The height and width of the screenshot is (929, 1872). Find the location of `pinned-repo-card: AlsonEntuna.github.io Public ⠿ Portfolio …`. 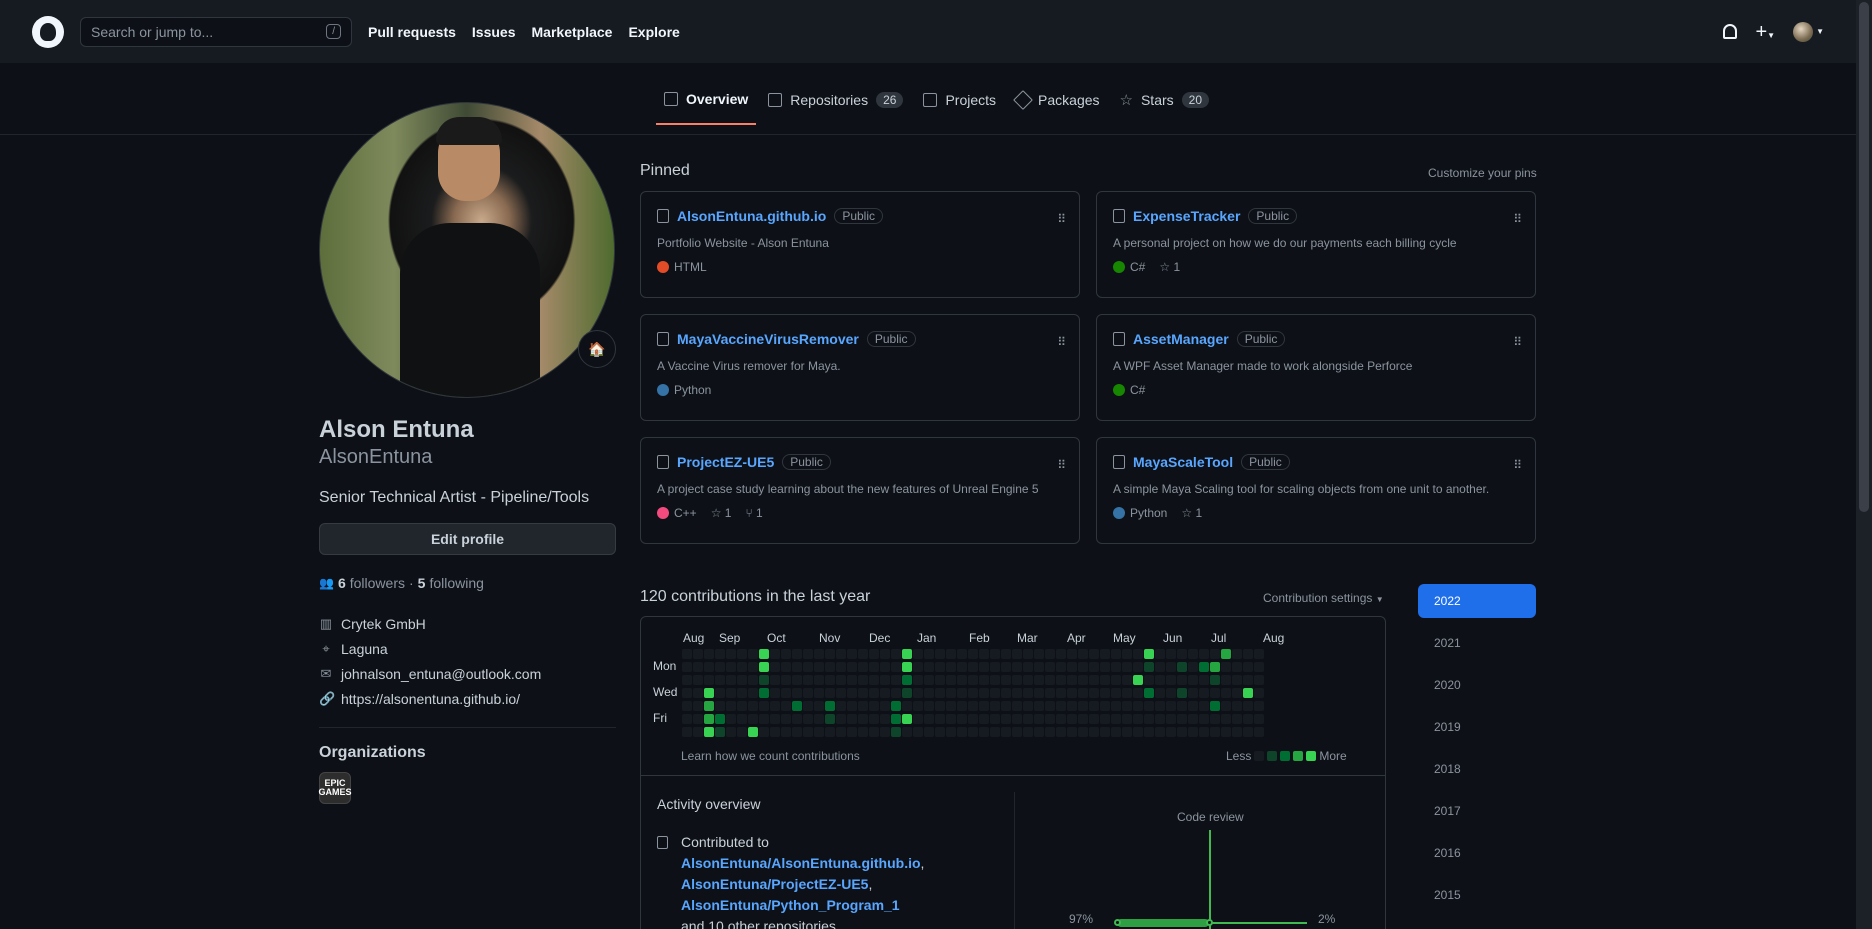

pinned-repo-card: AlsonEntuna.github.io Public ⠿ Portfolio … is located at coordinates (860, 244).